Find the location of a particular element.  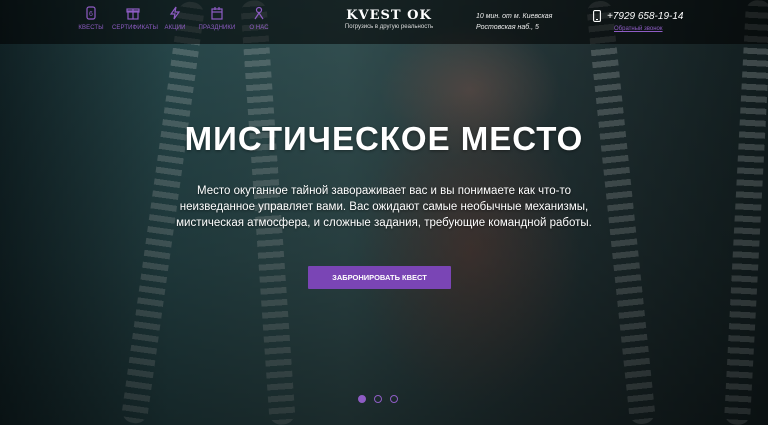

calendar-icon is located at coordinates (217, 13).